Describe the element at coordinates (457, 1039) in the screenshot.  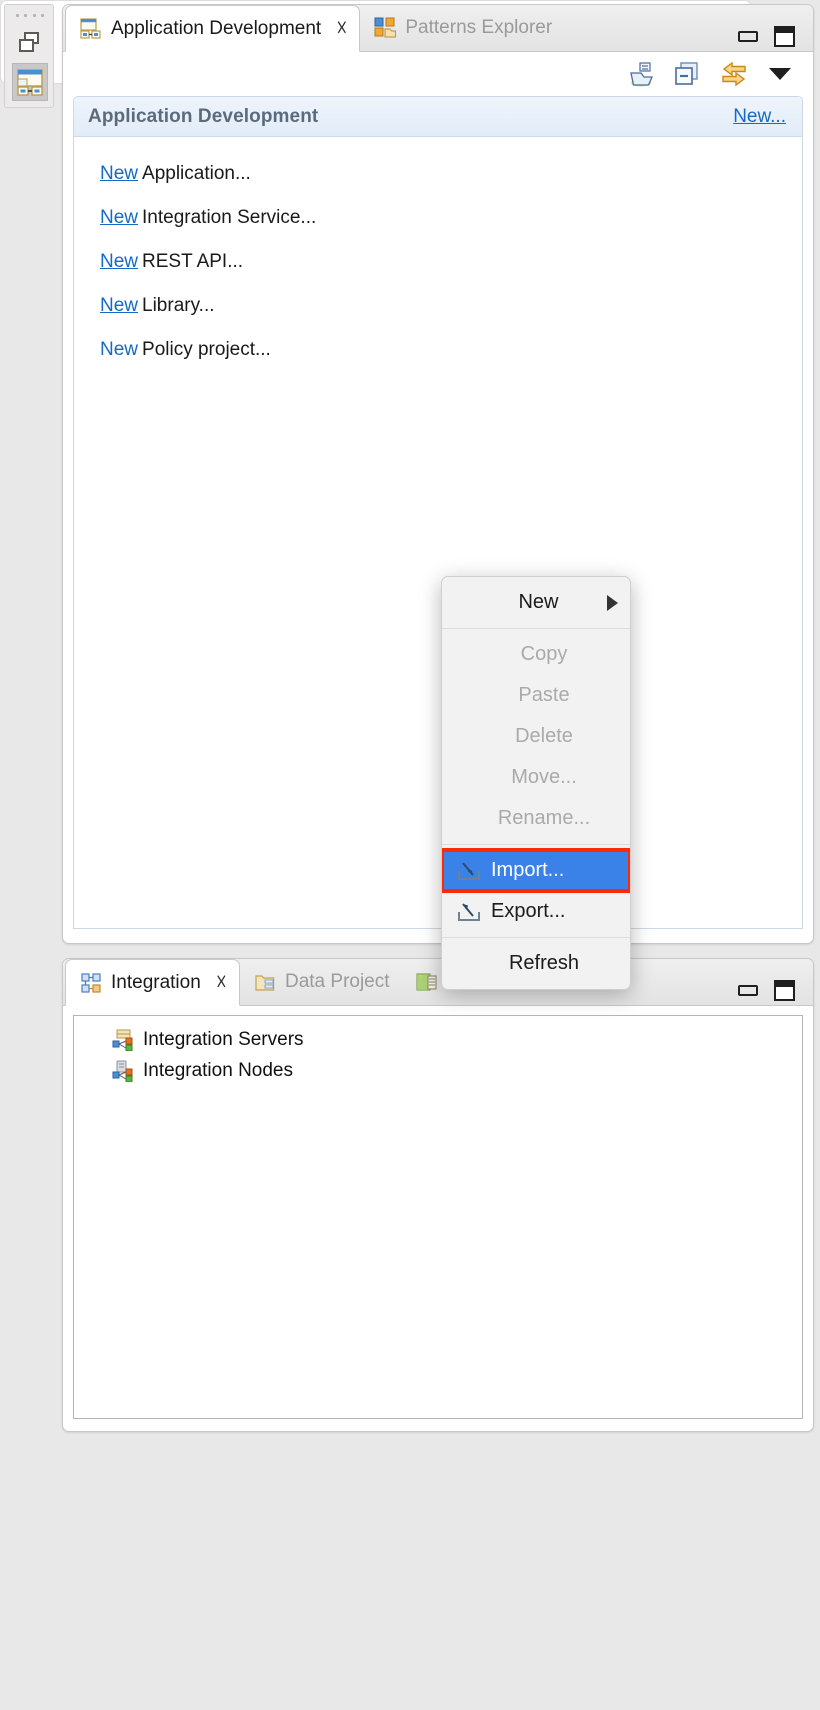
I see `tree-item-integration-servers: Integration Servers` at that location.